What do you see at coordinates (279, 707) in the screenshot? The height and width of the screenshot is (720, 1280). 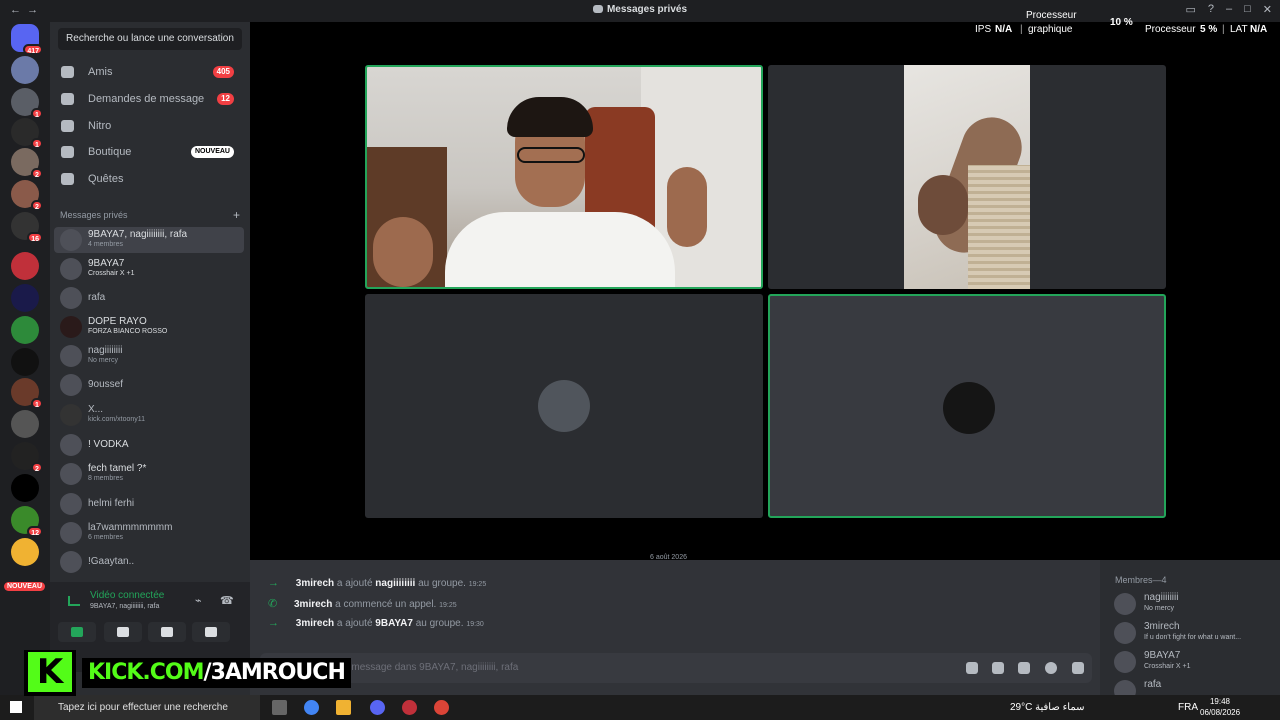 I see `task-view-icon` at bounding box center [279, 707].